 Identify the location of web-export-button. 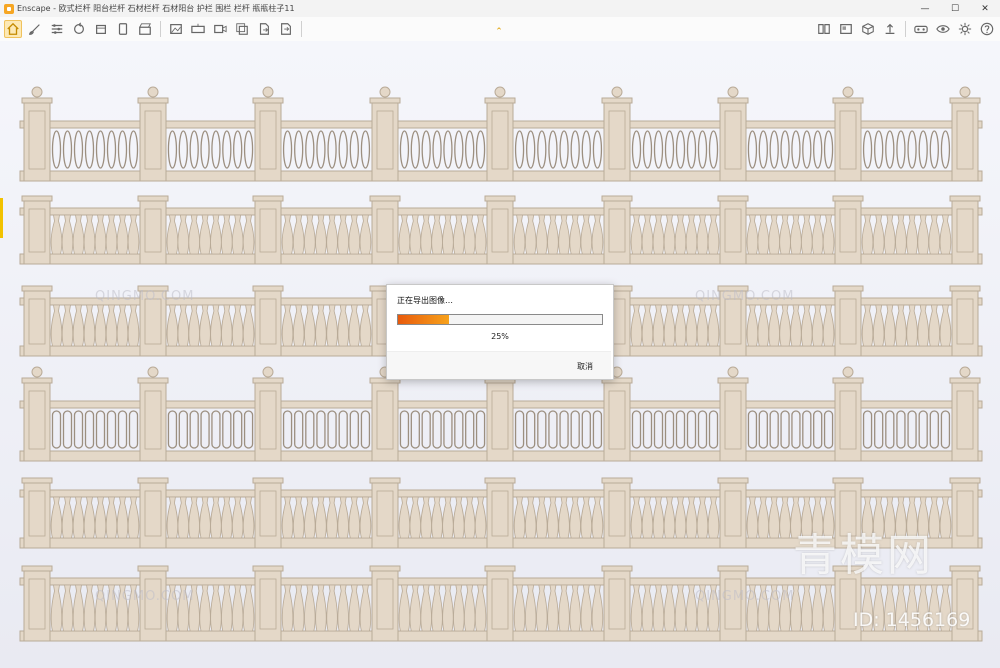
(286, 29).